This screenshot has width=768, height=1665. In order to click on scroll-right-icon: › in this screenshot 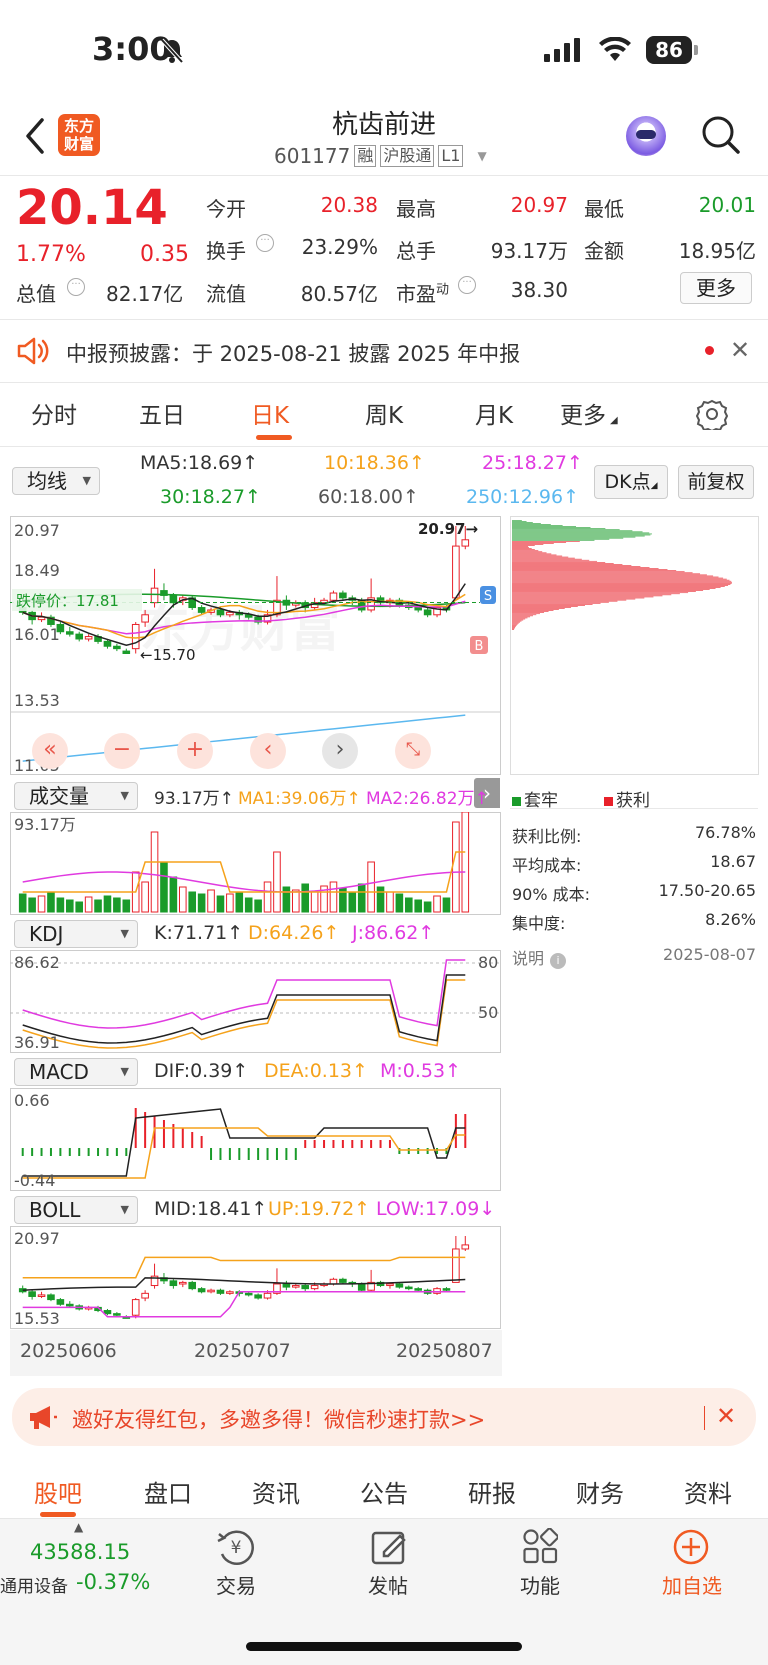, I will do `click(340, 751)`.